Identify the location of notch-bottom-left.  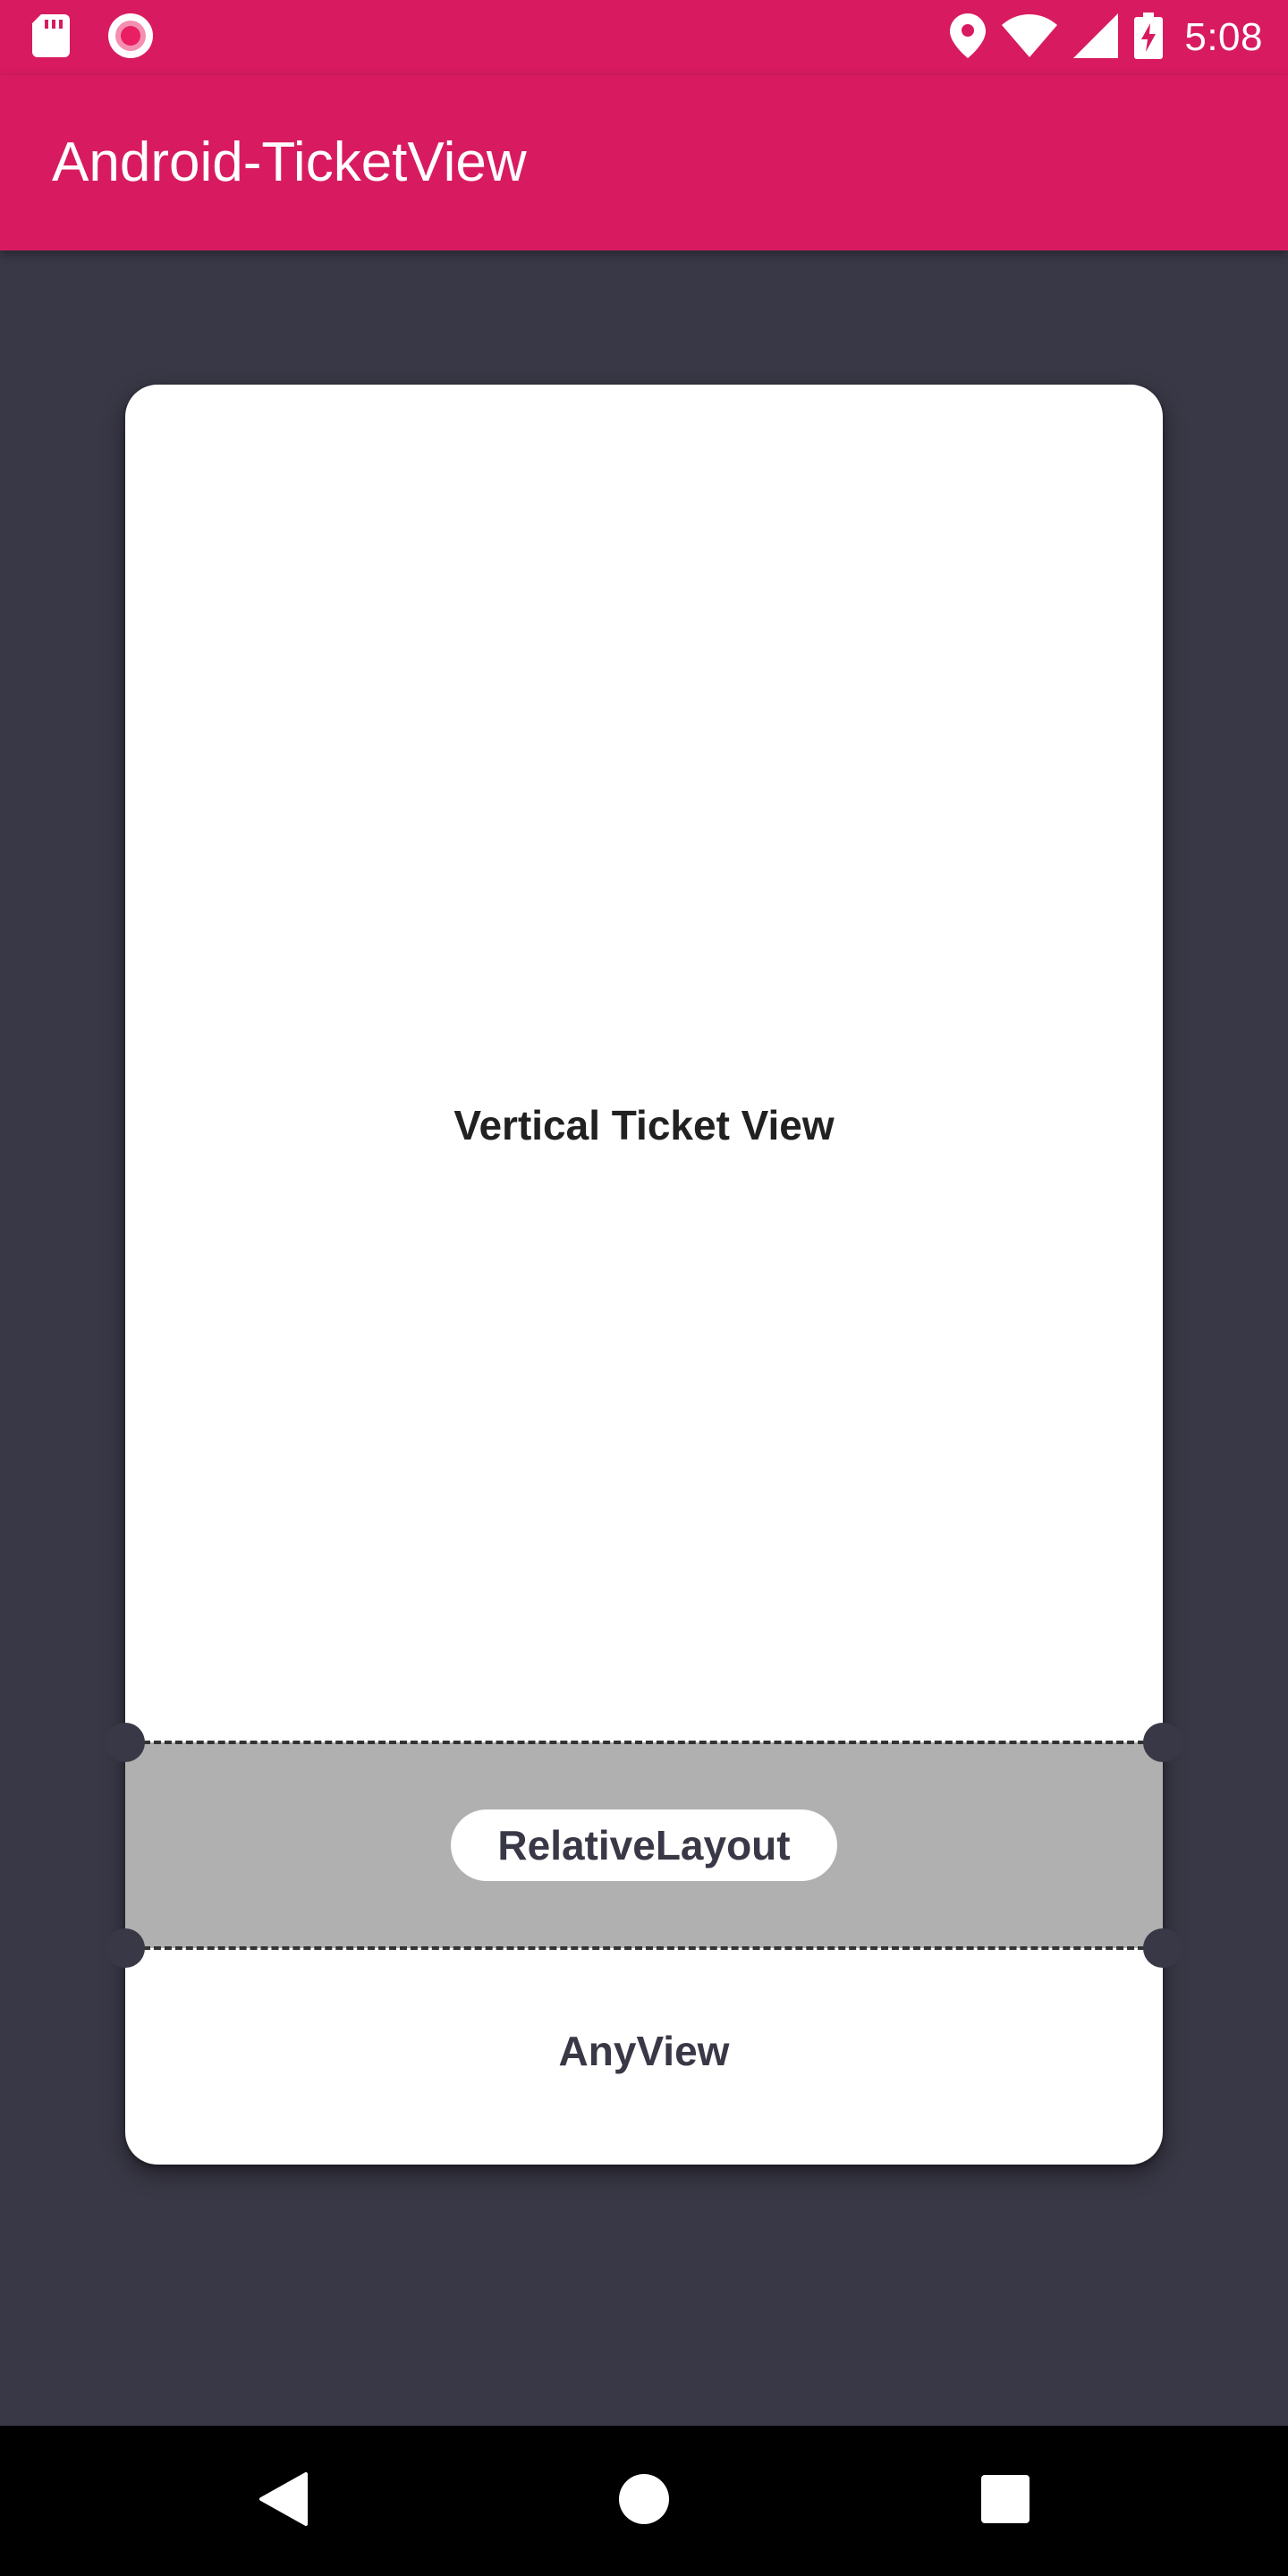
(125, 1948).